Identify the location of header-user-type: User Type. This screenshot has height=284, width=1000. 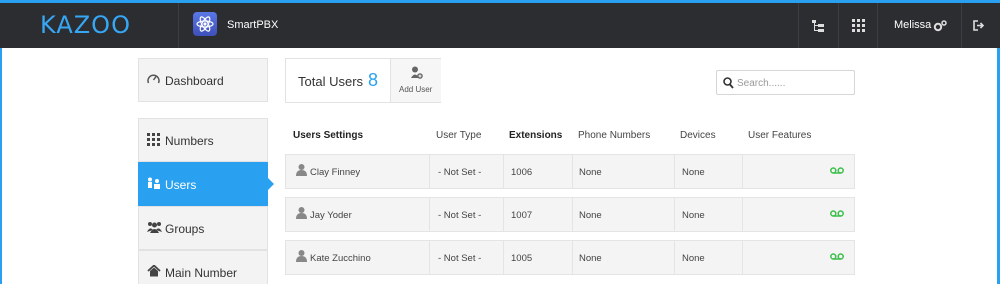
(458, 135).